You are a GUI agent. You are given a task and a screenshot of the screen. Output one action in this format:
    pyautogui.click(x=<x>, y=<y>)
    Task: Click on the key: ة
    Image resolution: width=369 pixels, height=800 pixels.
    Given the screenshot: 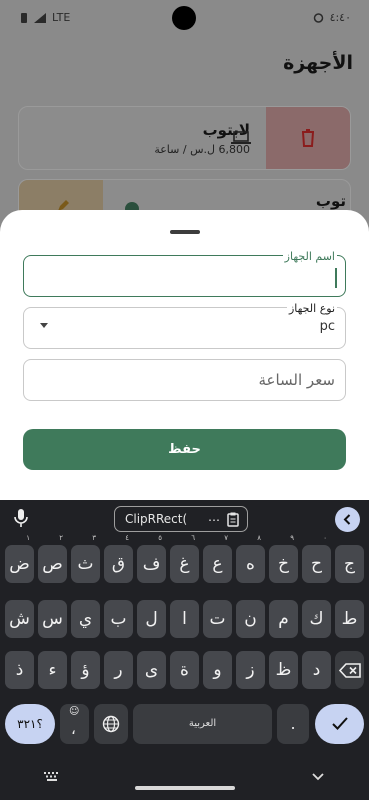 What is the action you would take?
    pyautogui.click(x=184, y=670)
    